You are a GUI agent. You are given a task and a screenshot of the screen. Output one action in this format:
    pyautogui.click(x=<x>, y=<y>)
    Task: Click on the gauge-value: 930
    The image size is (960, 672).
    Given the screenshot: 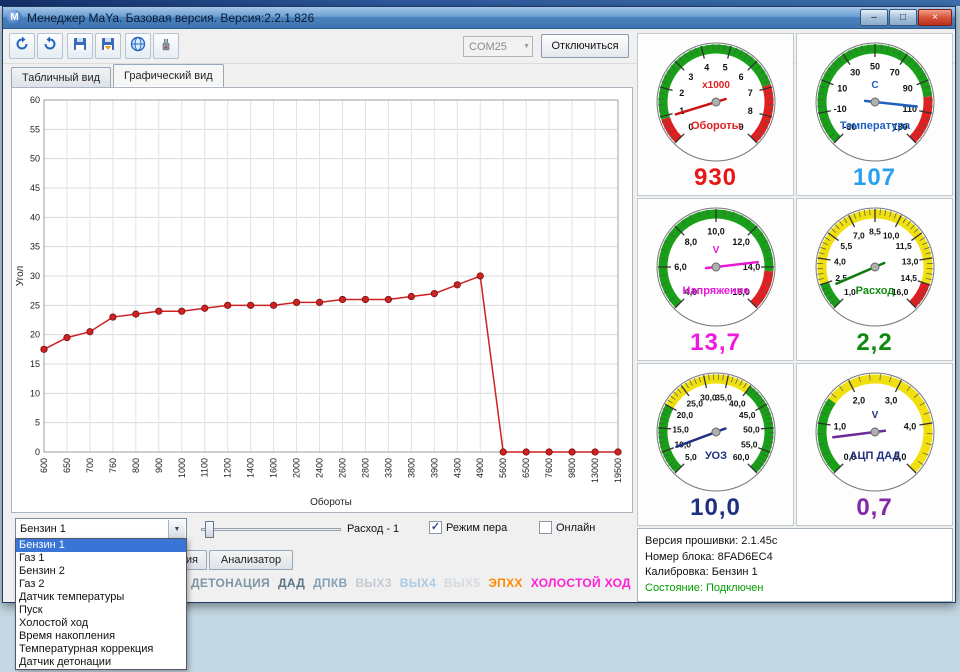 What is the action you would take?
    pyautogui.click(x=715, y=177)
    